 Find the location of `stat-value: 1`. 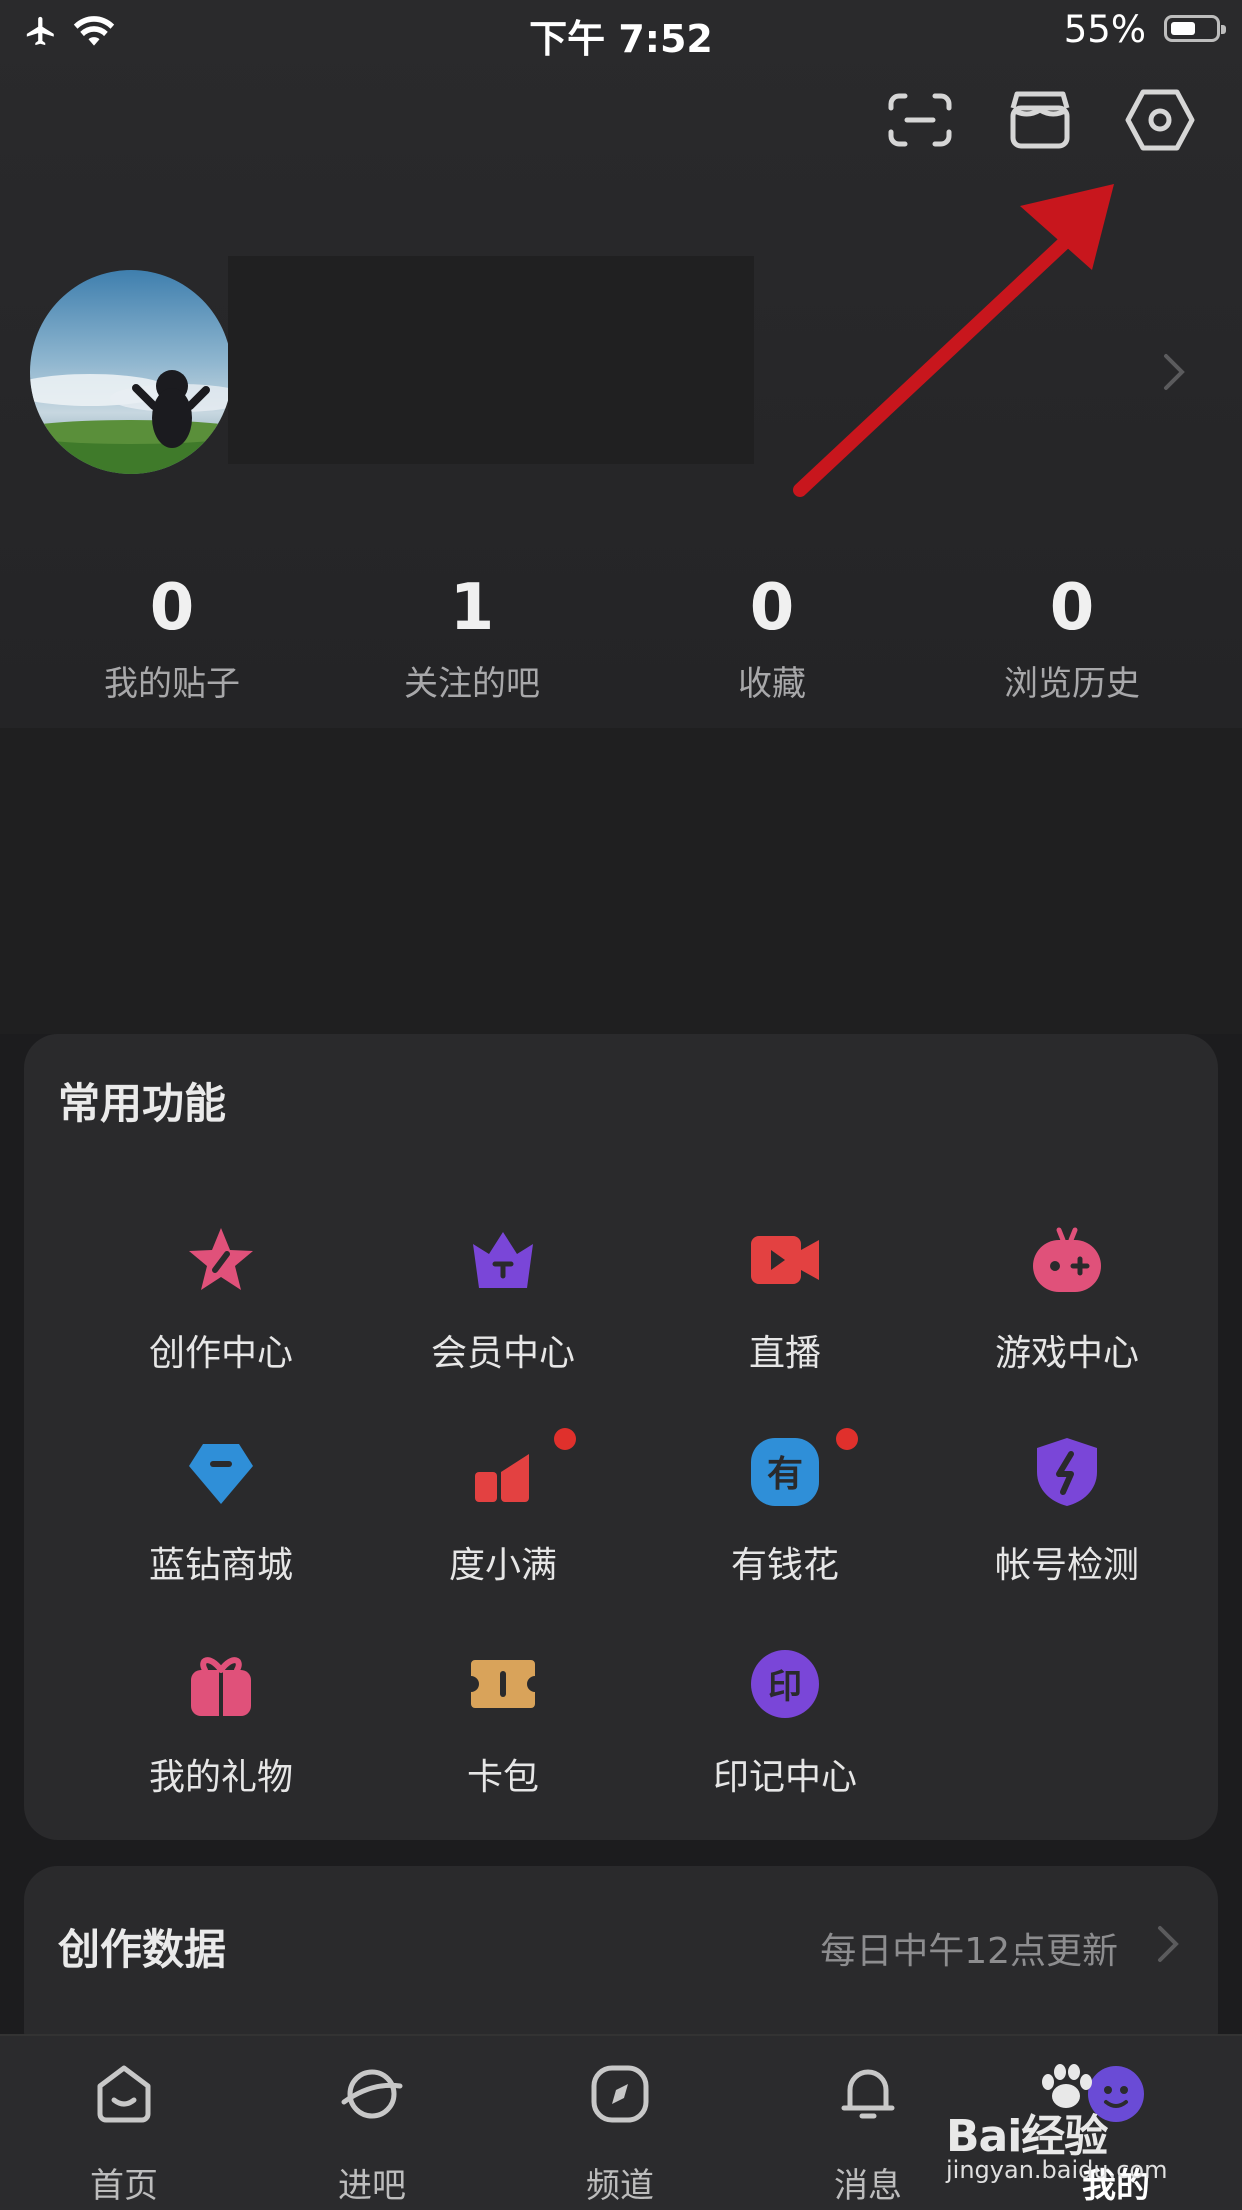

stat-value: 1 is located at coordinates (472, 608).